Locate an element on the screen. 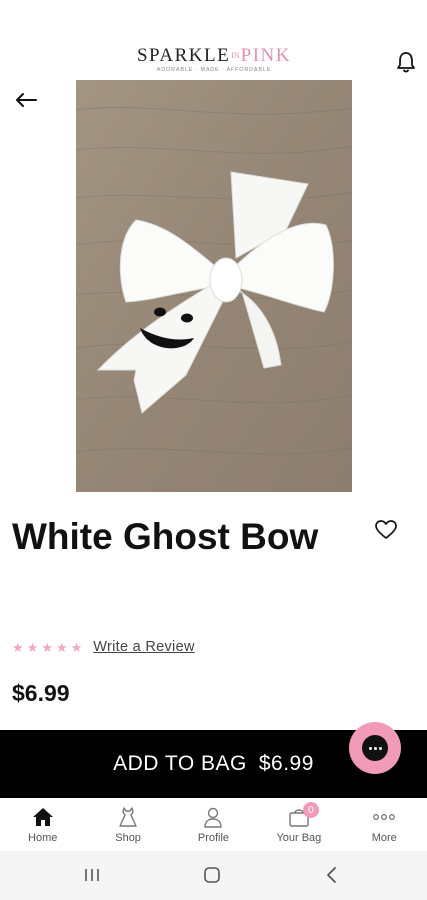 This screenshot has height=900, width=427. bag-icon: 0 is located at coordinates (303, 815).